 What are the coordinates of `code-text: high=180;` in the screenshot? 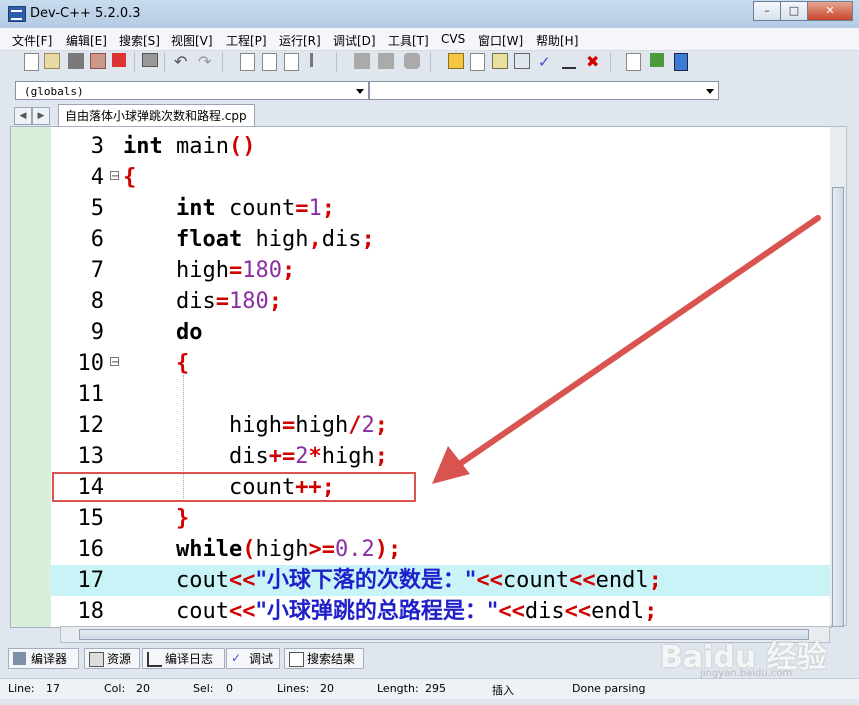 It's located at (209, 270).